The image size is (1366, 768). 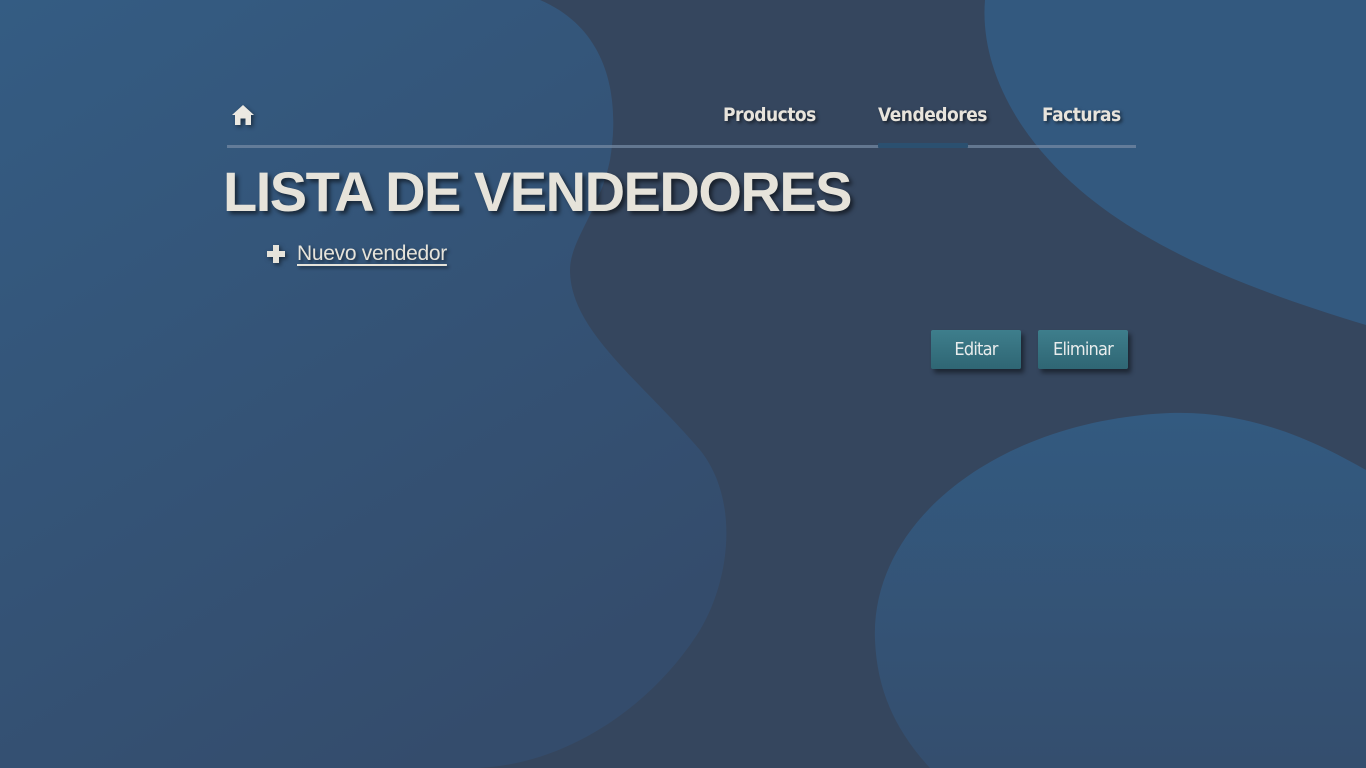 I want to click on nav-link-facturas: Facturas, so click(x=1081, y=115).